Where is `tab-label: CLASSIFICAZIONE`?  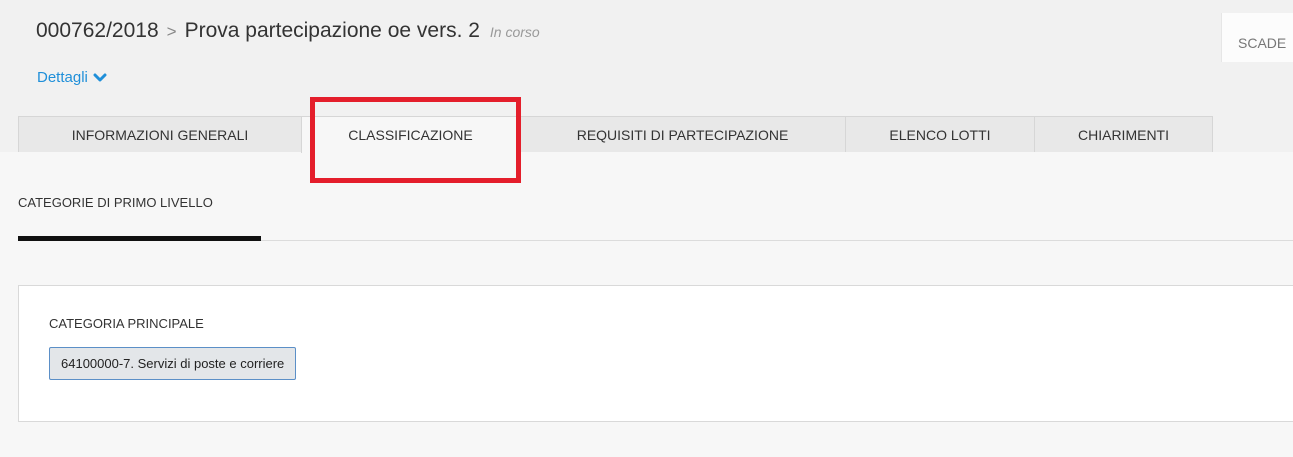
tab-label: CLASSIFICAZIONE is located at coordinates (410, 135).